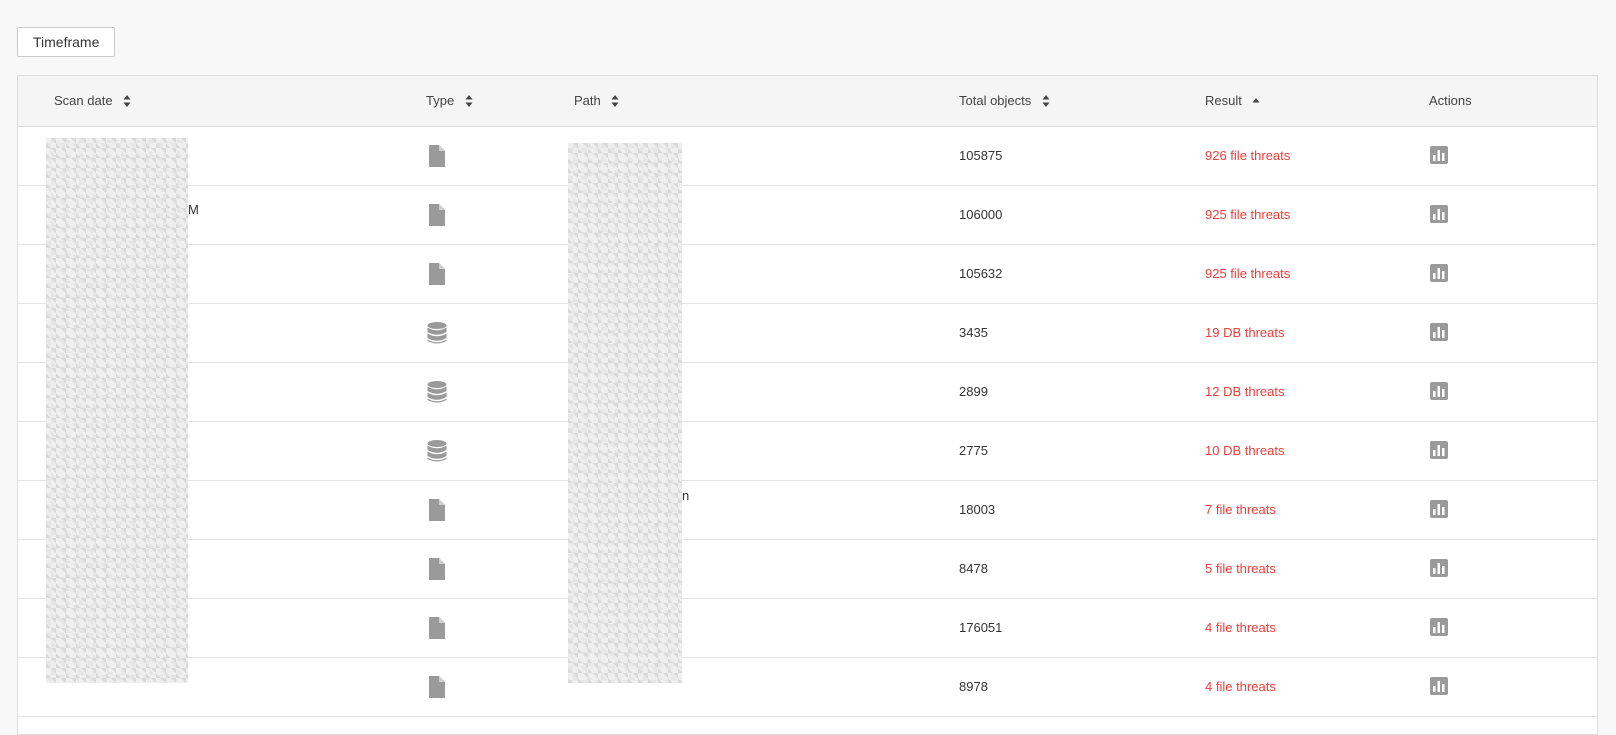 Image resolution: width=1616 pixels, height=735 pixels. Describe the element at coordinates (807, 451) in the screenshot. I see `table-row: 2775 10 DB threats` at that location.